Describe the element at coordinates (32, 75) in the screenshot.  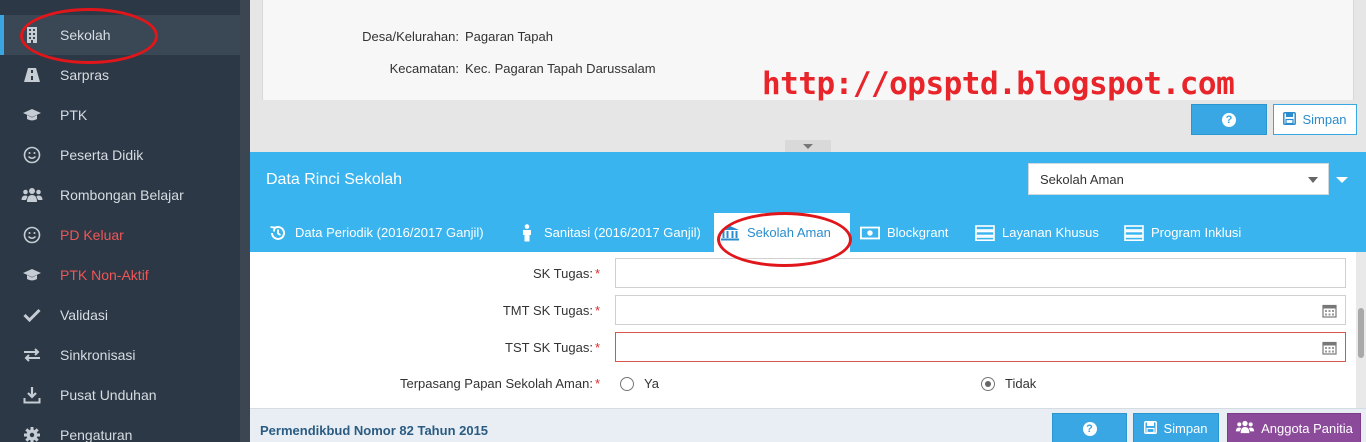
I see `road-icon` at that location.